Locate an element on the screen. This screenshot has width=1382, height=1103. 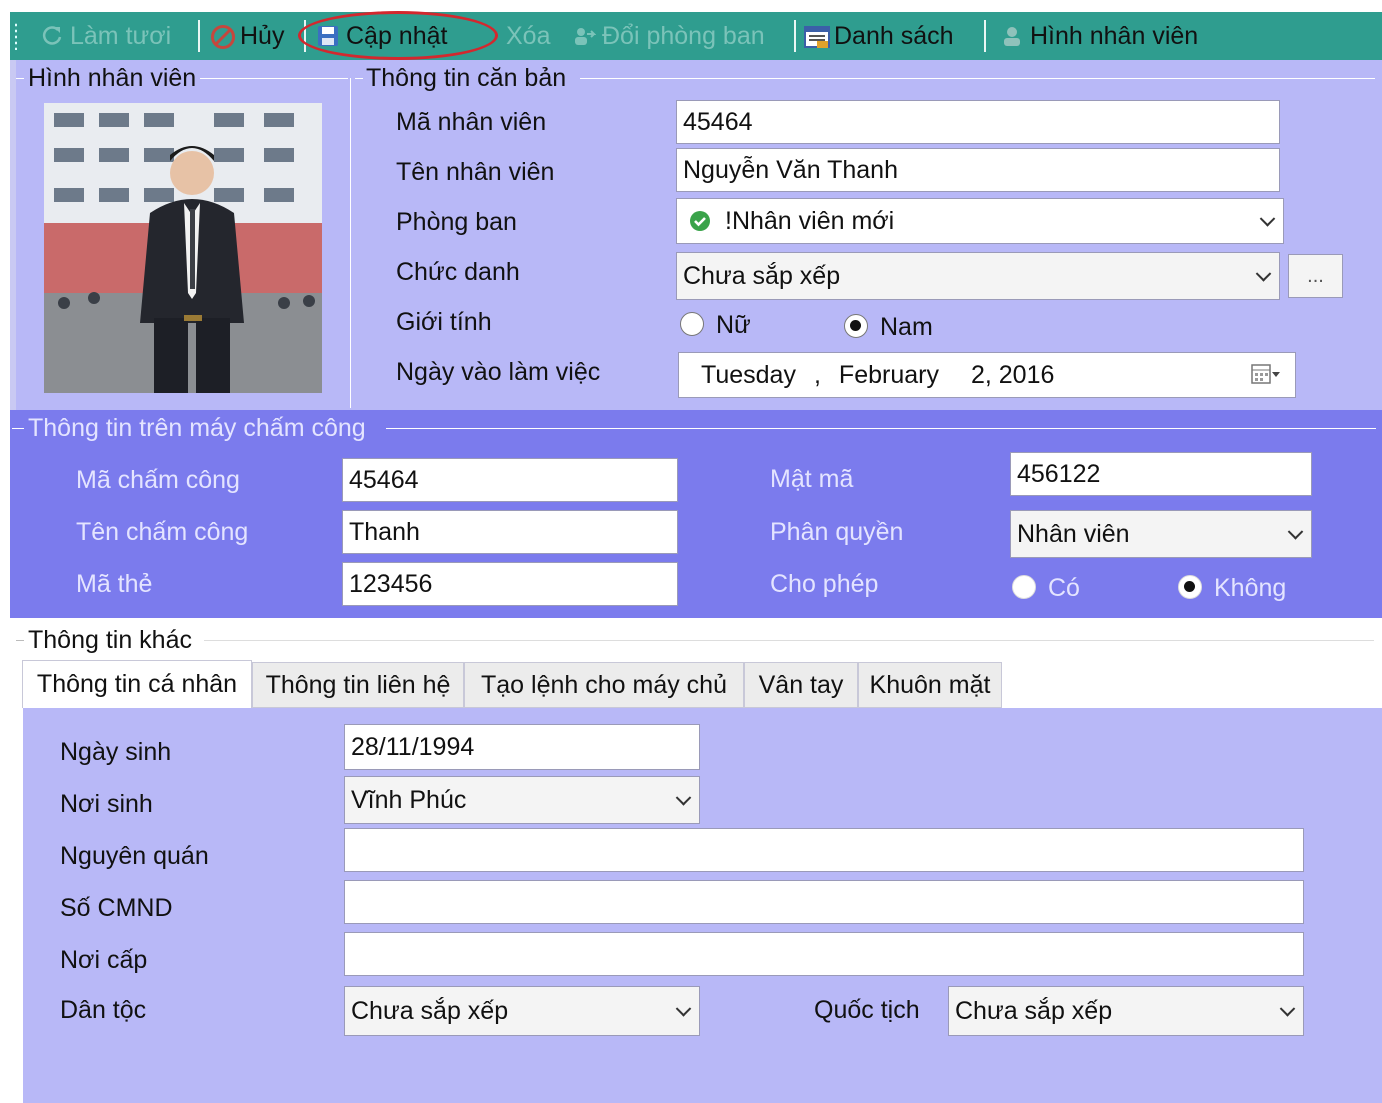
basic-info-title: Thông tin căn bản is located at coordinates (466, 78).